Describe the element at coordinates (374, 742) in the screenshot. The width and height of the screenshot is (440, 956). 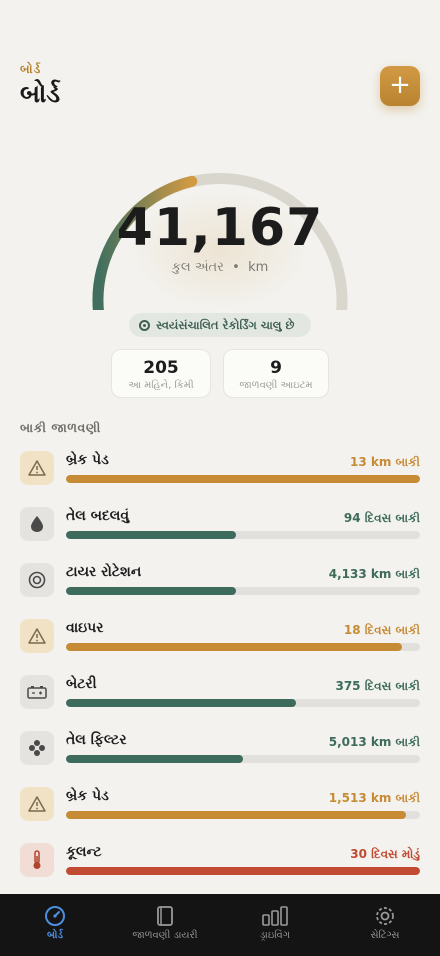
I see `maintenance-item-remaining: 5,013 km બાકી` at that location.